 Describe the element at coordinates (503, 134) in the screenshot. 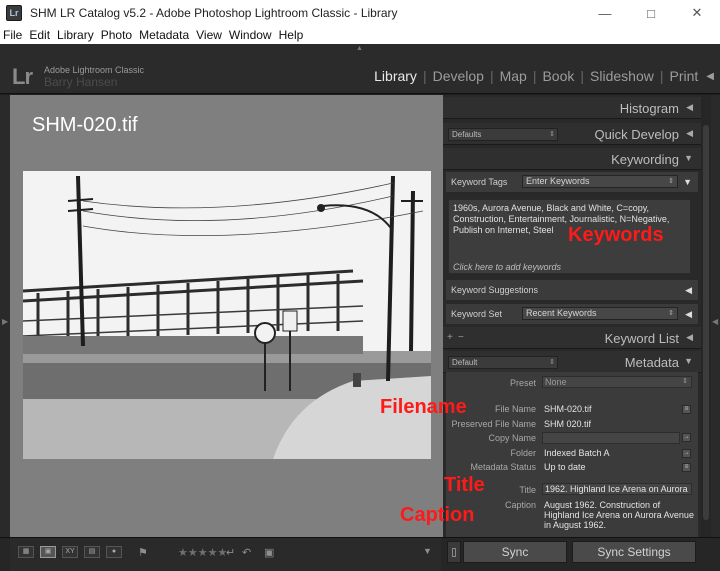

I see `quick-develop-preset-select: Defaults ⇕` at that location.